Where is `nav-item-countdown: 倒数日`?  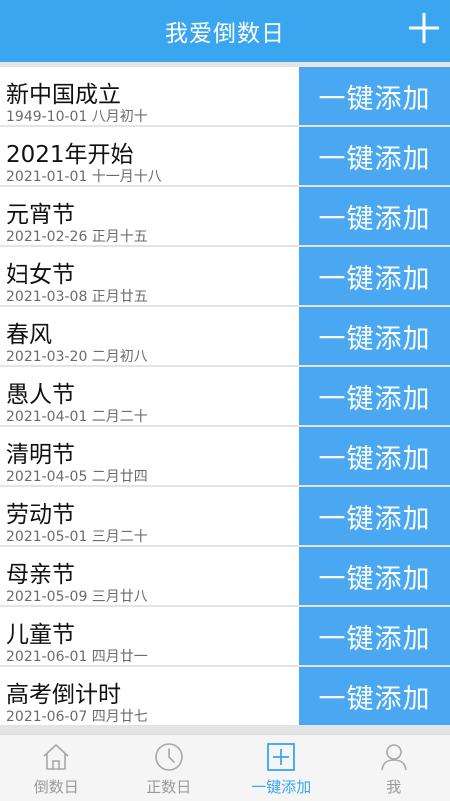
nav-item-countdown: 倒数日 is located at coordinates (56, 768).